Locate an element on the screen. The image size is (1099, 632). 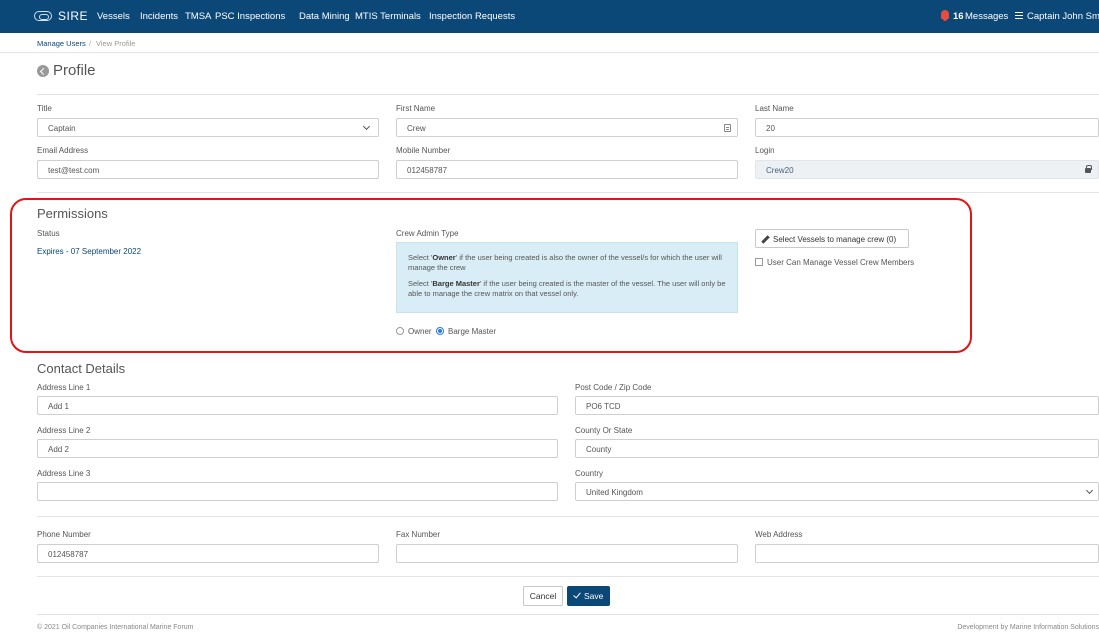
breadcrumb: Manage Users / View Profile is located at coordinates (549, 43).